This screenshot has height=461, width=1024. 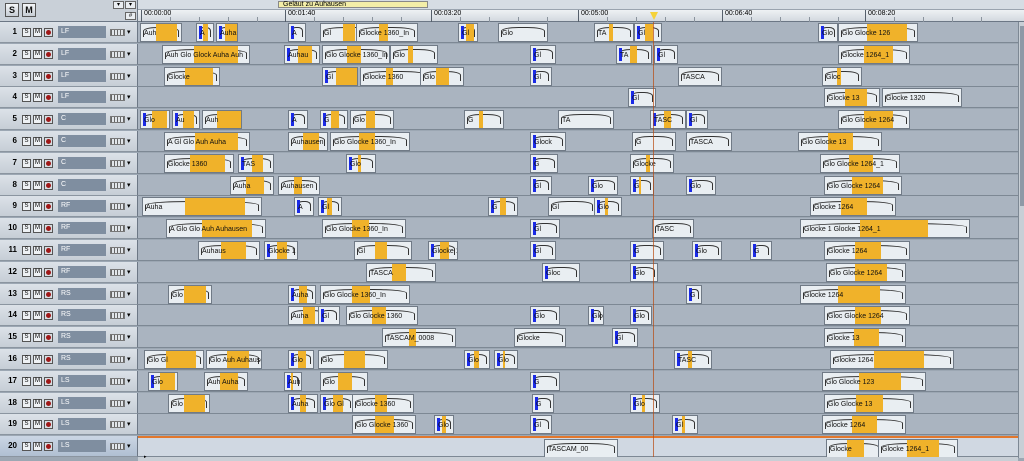 I want to click on audio-clip: Auhausen, so click(x=299, y=185).